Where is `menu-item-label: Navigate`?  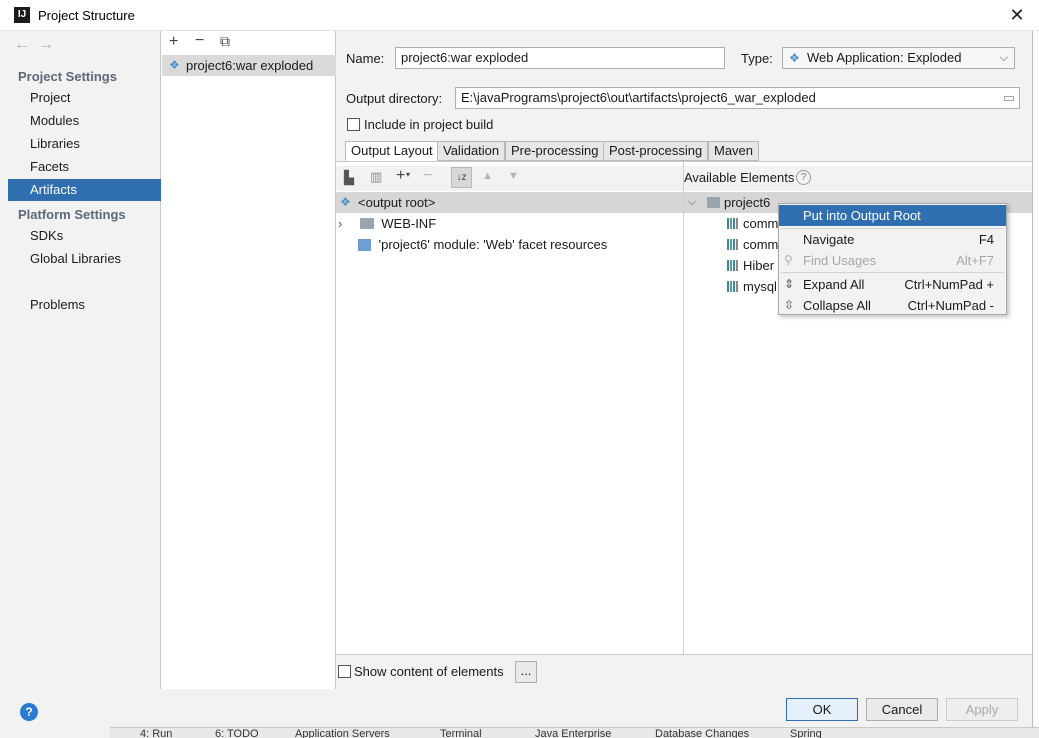
menu-item-label: Navigate is located at coordinates (829, 239).